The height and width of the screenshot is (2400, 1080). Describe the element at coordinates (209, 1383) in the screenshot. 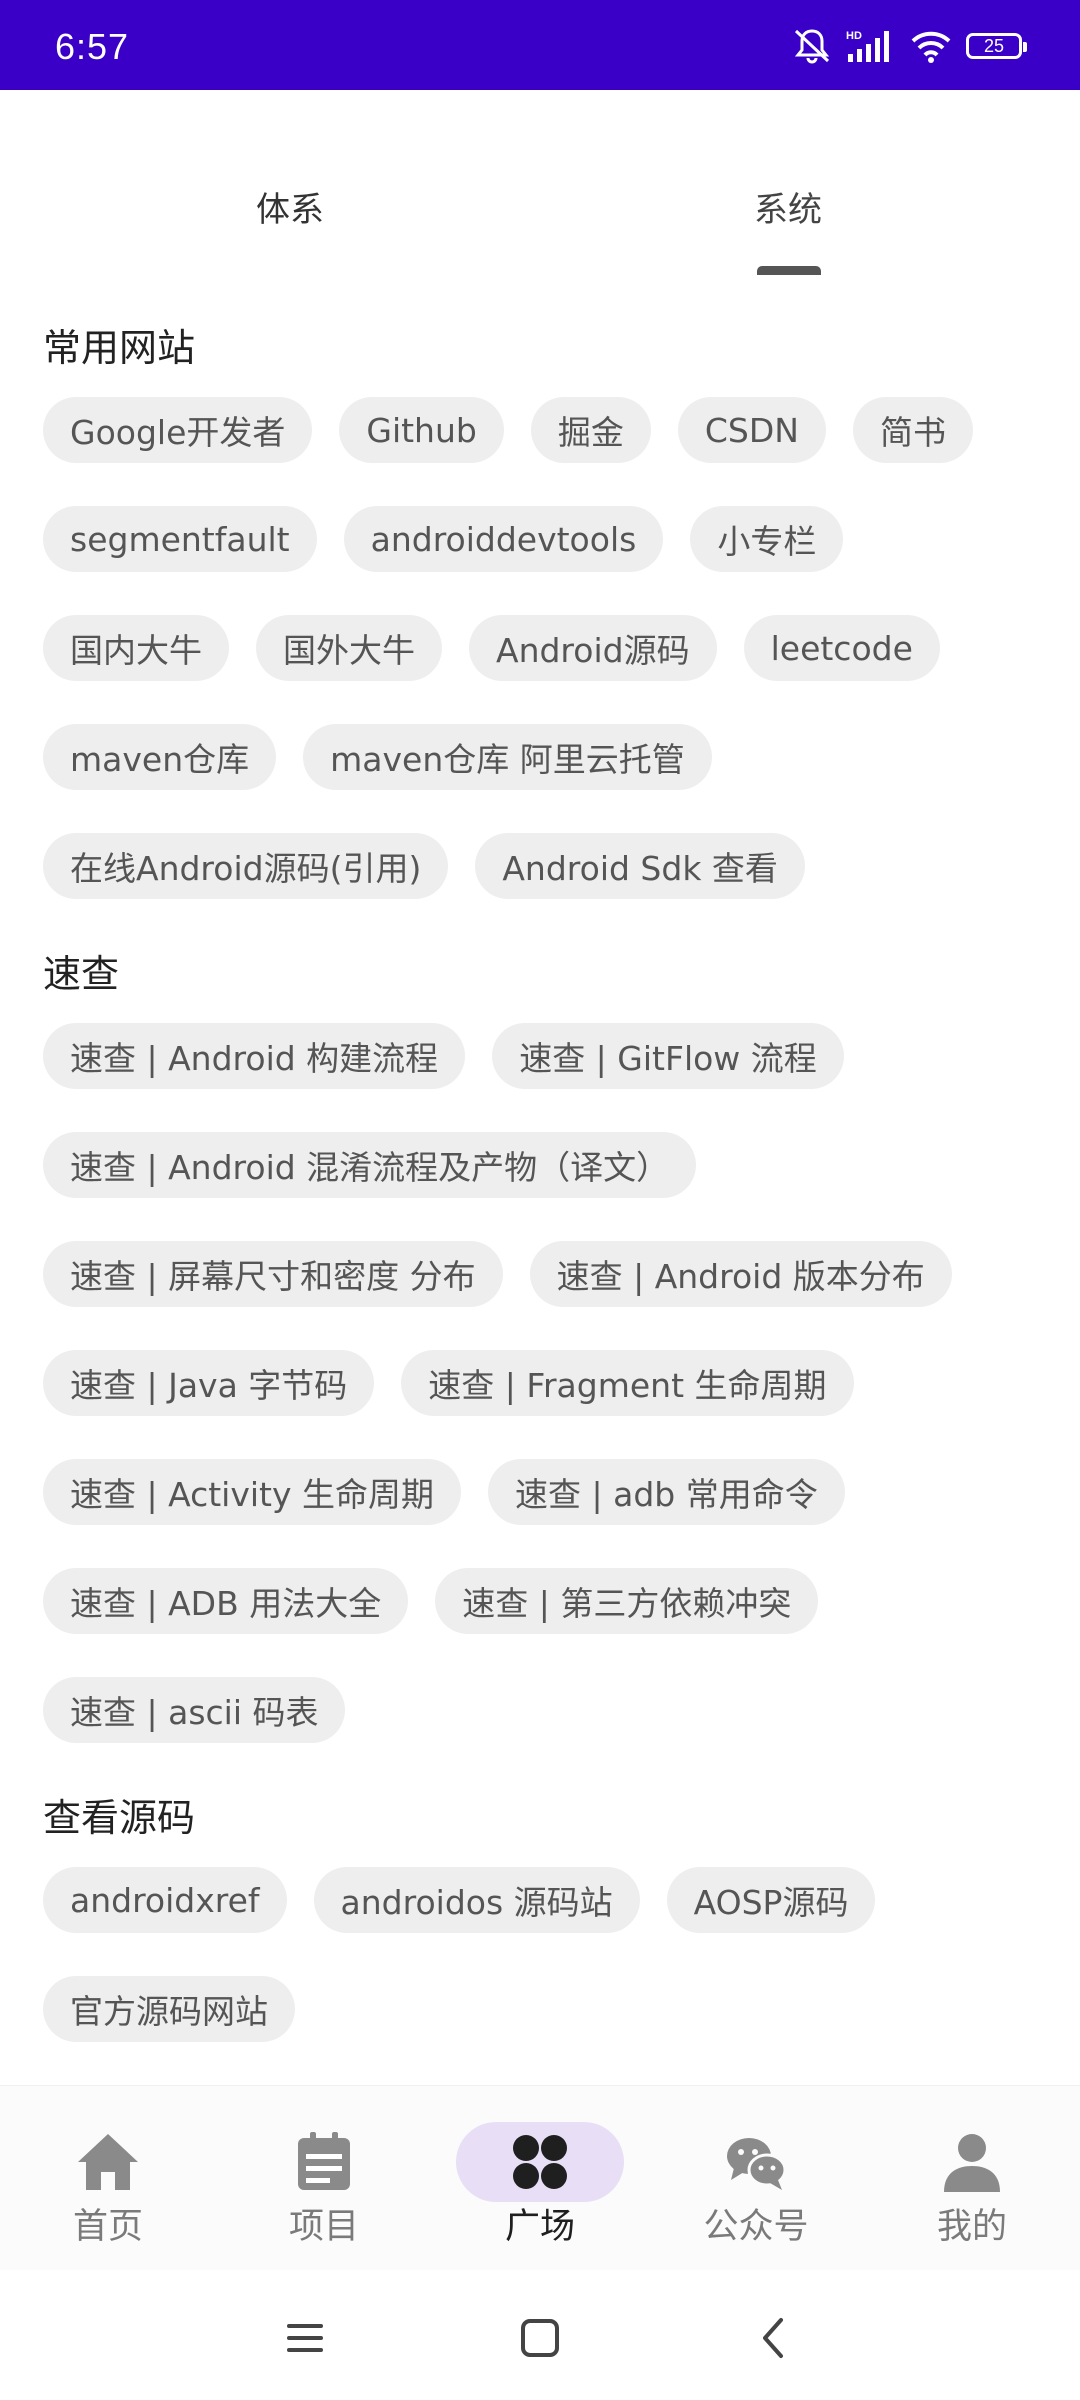

I see `chip-java-bytecode: 速查 | Java 字节码` at that location.